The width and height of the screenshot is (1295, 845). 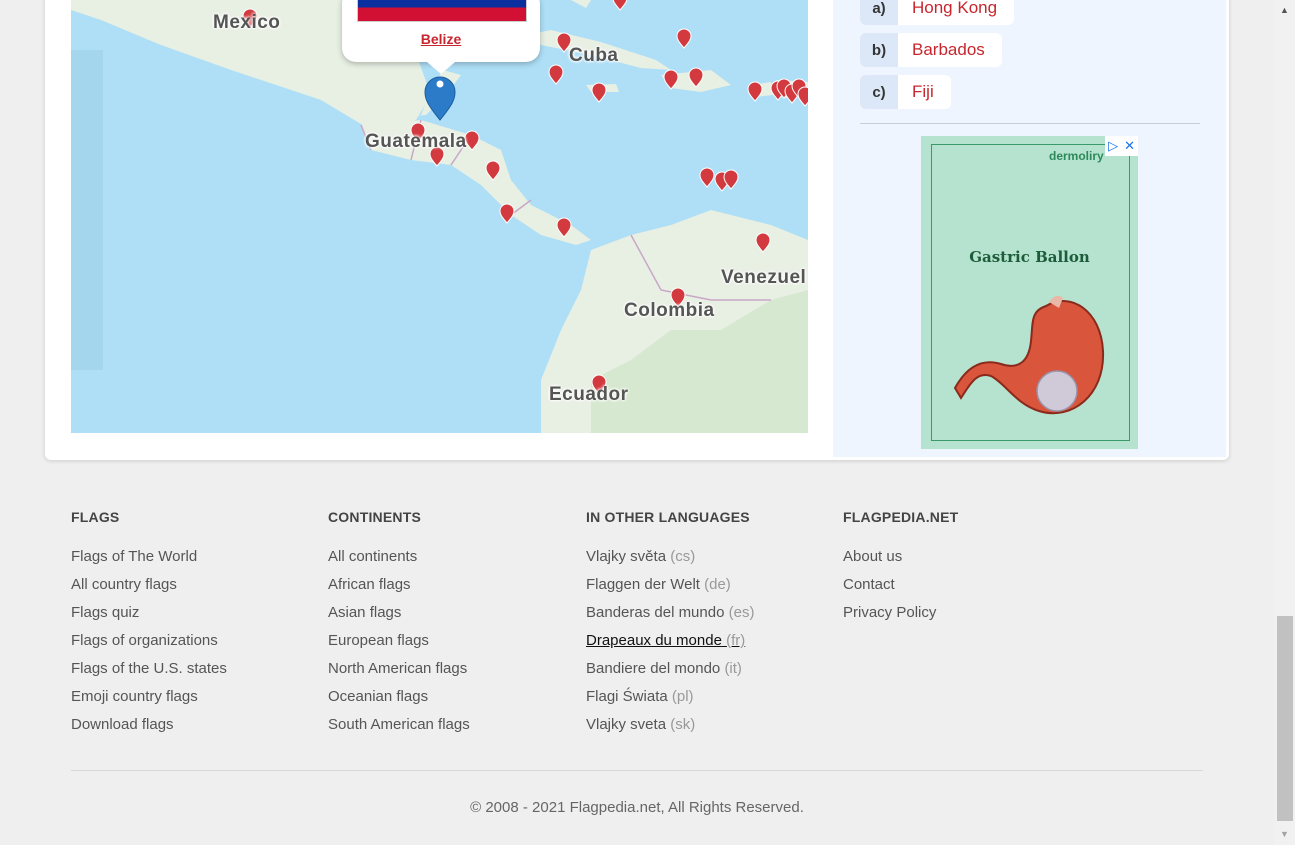 I want to click on link-label: Flaggen der Welt, so click(x=643, y=584).